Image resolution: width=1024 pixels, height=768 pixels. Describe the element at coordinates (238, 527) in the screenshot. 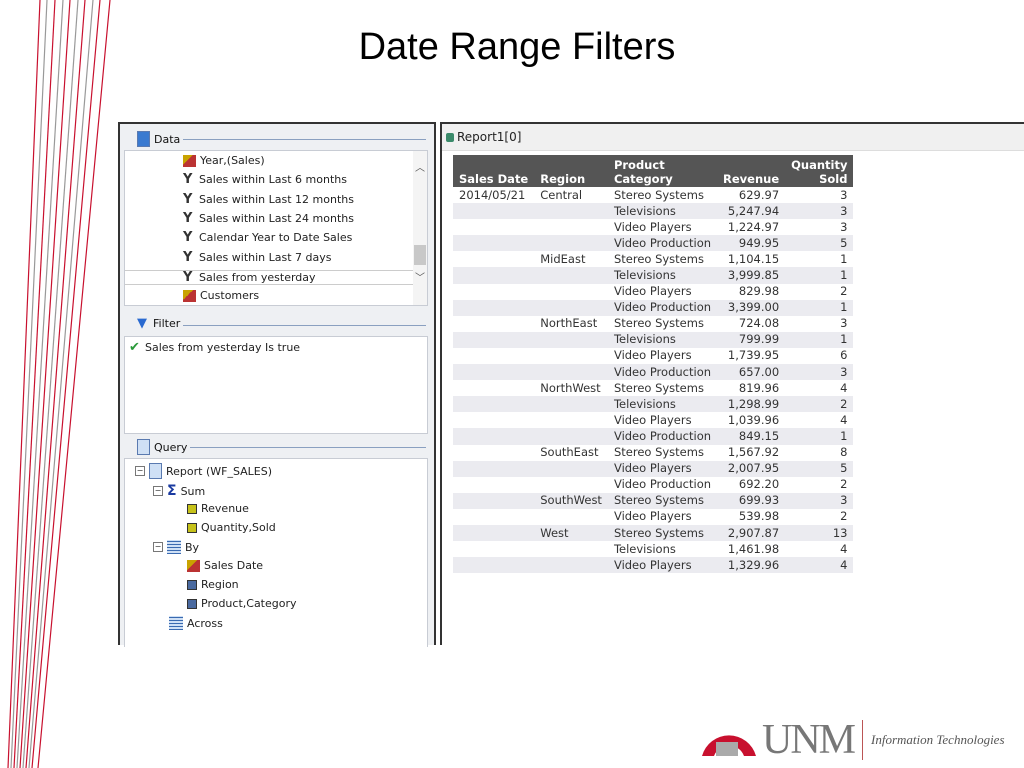

I see `tree-label: Quantity,Sold` at that location.